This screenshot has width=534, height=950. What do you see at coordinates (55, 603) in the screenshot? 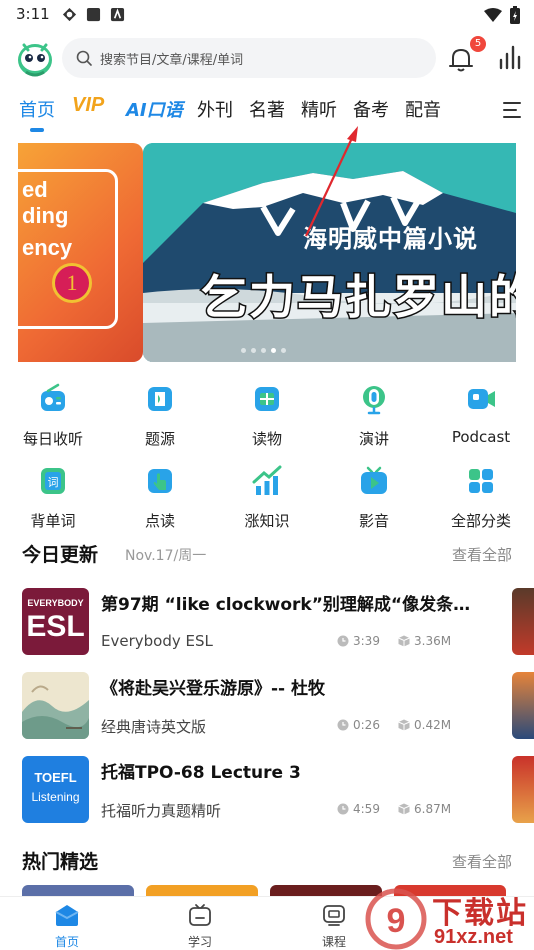
I see `thumbnail-text: EVERYBODY` at bounding box center [55, 603].